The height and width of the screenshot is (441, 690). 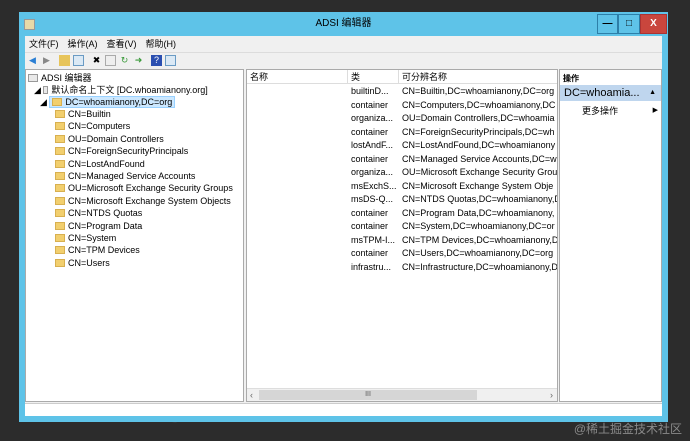 I want to click on scroll-thumb: III, so click(x=368, y=395).